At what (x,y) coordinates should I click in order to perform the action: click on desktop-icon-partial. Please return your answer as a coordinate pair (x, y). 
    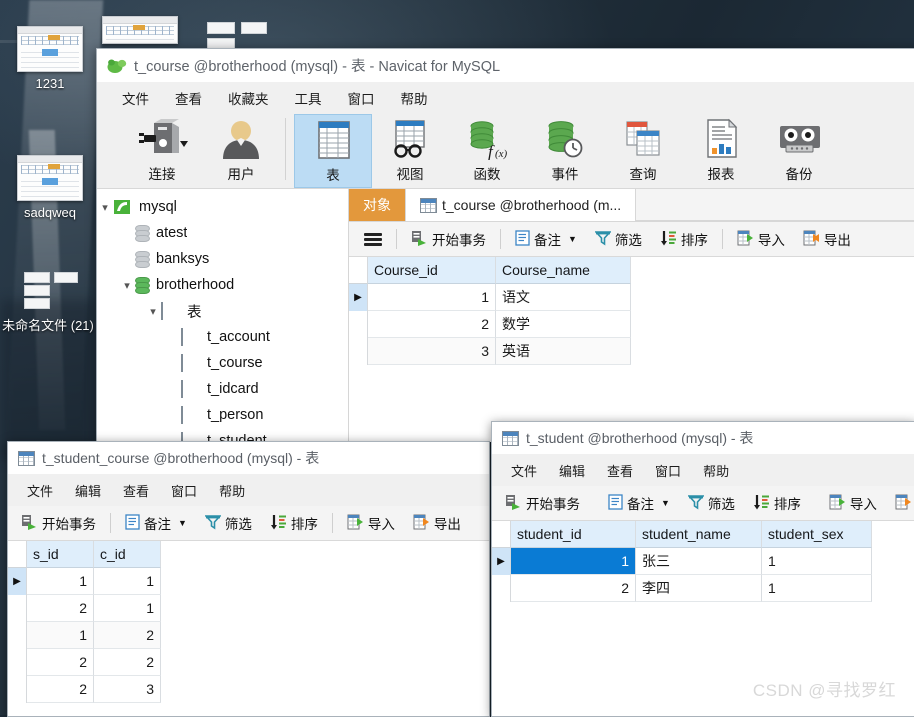
    Looking at the image, I should click on (140, 32).